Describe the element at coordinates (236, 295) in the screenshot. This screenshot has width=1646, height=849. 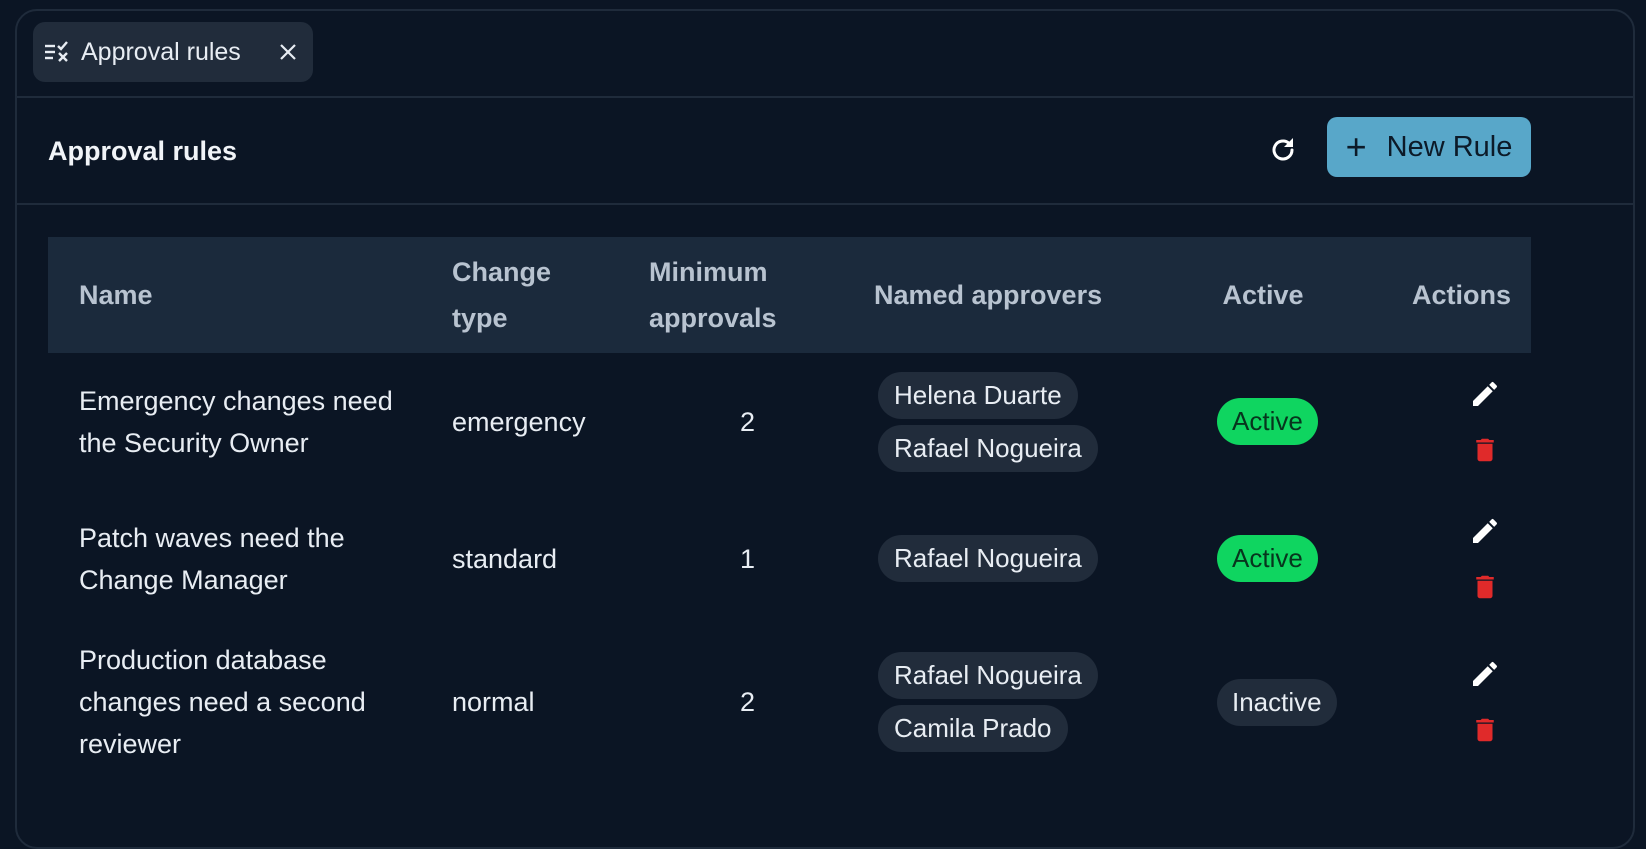
I see `column-header-name: Name` at that location.